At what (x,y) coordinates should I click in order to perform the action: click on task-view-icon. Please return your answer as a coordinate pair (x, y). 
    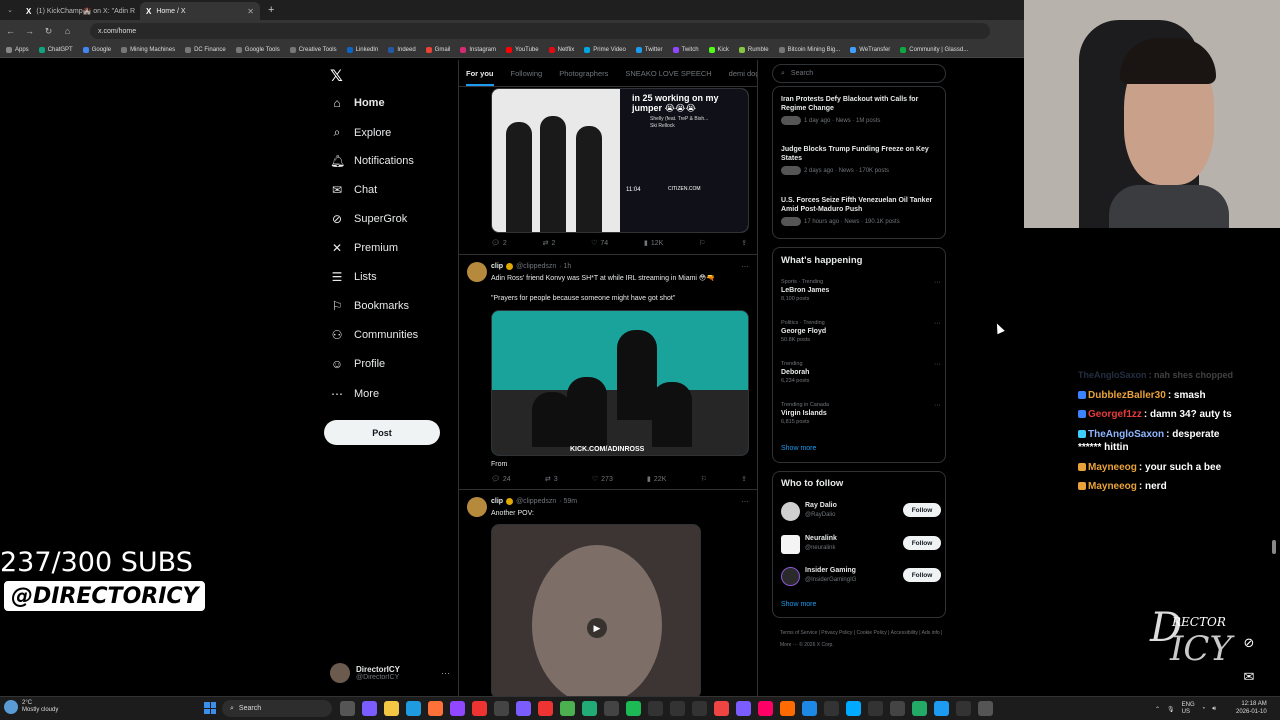
    Looking at the image, I should click on (347, 708).